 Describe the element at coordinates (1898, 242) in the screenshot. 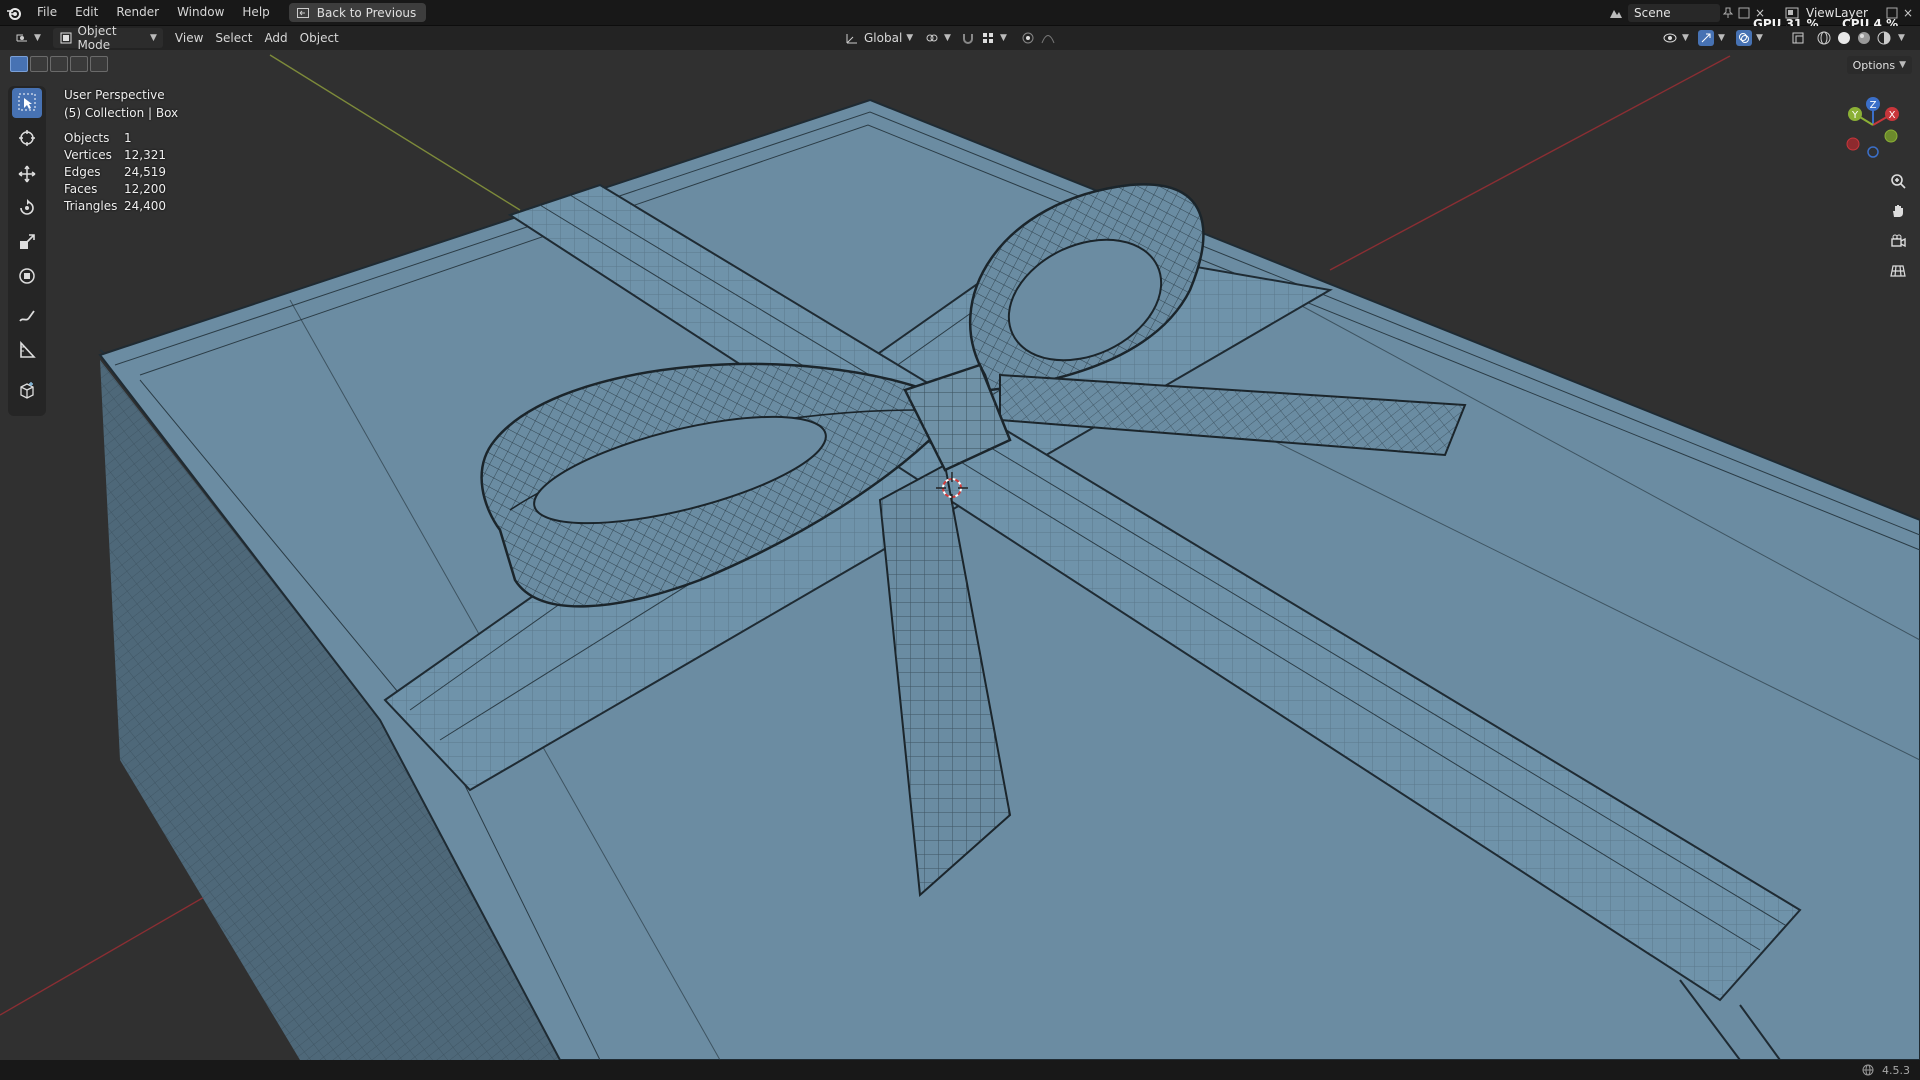

I see `camera-view-button` at that location.